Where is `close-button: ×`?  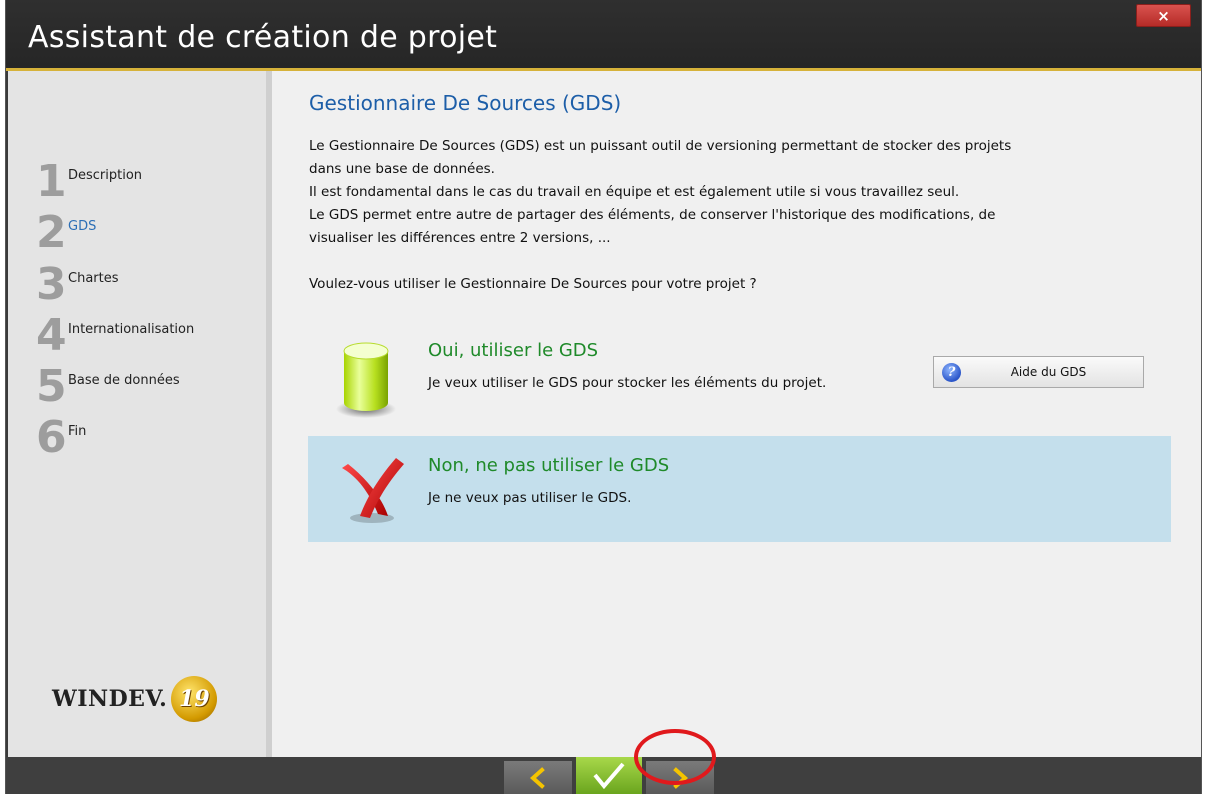 close-button: × is located at coordinates (1163, 15).